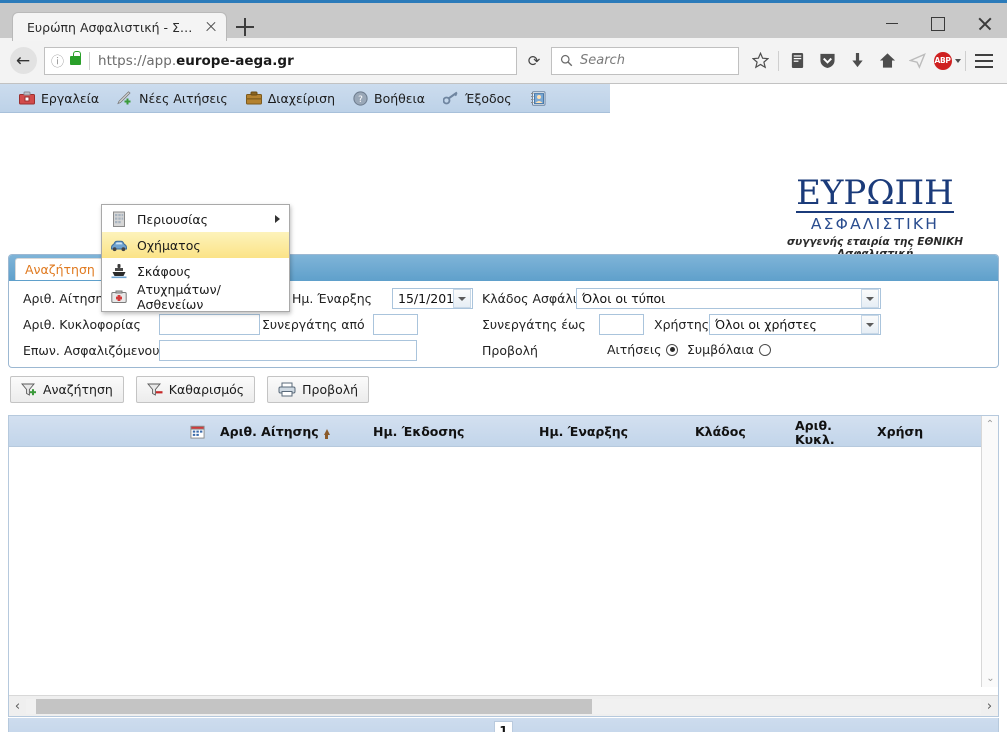 This screenshot has height=732, width=1007. Describe the element at coordinates (621, 324) in the screenshot. I see `input-partner-to` at that location.